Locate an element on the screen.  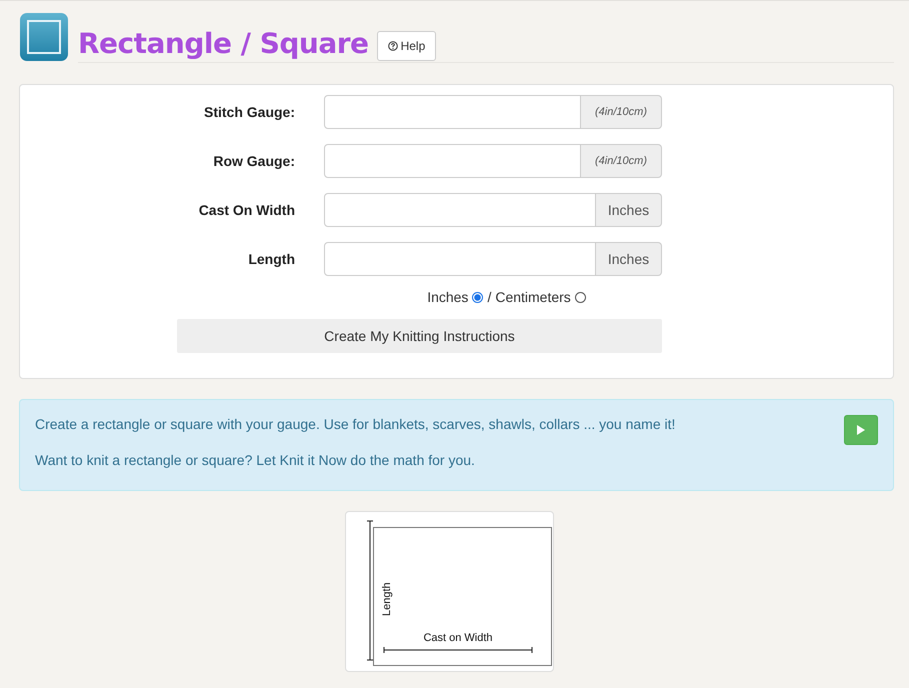
help-button: Help is located at coordinates (406, 46).